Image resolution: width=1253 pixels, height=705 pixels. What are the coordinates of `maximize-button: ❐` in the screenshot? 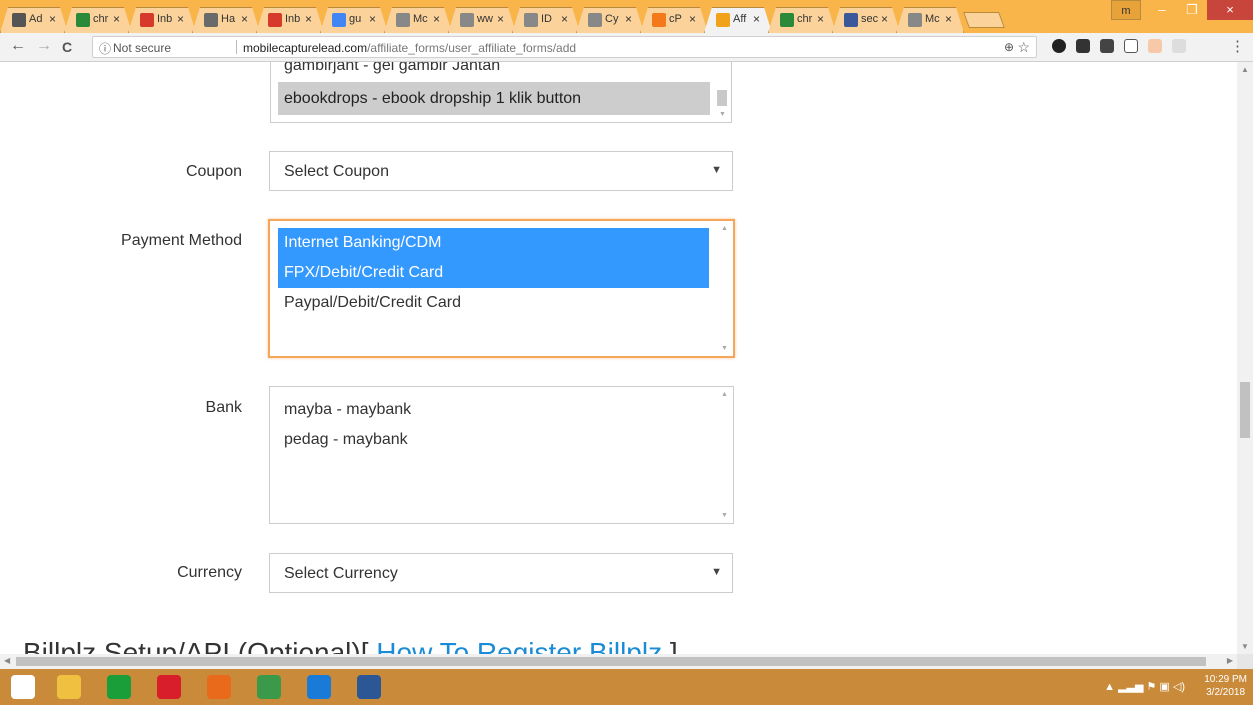 It's located at (1192, 10).